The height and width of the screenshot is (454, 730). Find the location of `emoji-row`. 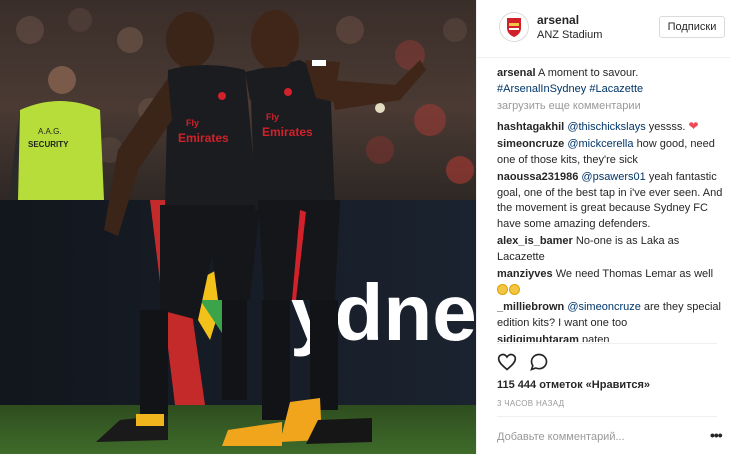

emoji-row is located at coordinates (611, 291).